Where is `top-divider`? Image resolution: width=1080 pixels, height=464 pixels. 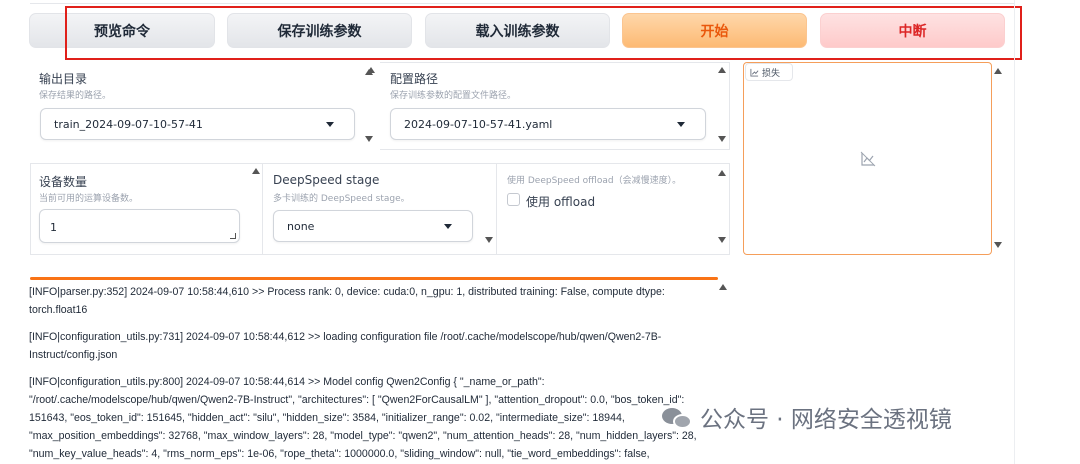
top-divider is located at coordinates (522, 2).